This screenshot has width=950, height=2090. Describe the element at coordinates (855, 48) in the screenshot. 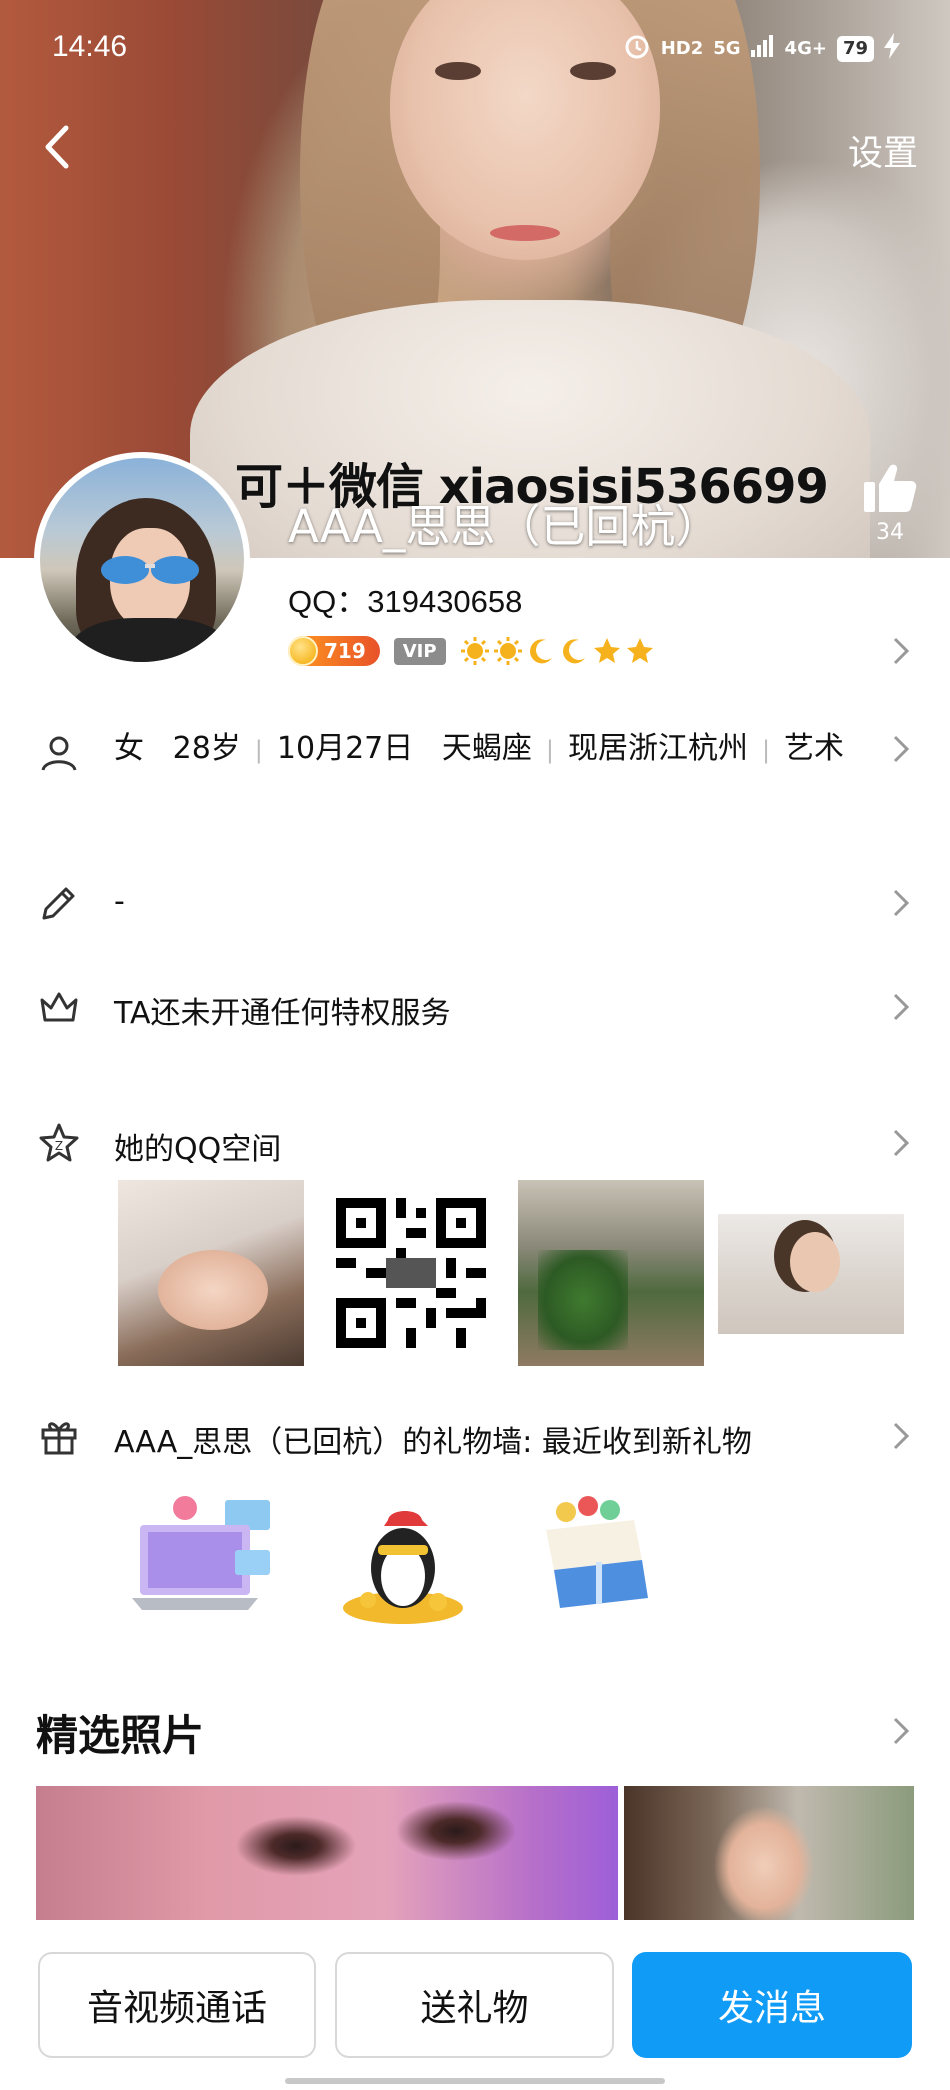

I see `battery-indicator: 79` at that location.